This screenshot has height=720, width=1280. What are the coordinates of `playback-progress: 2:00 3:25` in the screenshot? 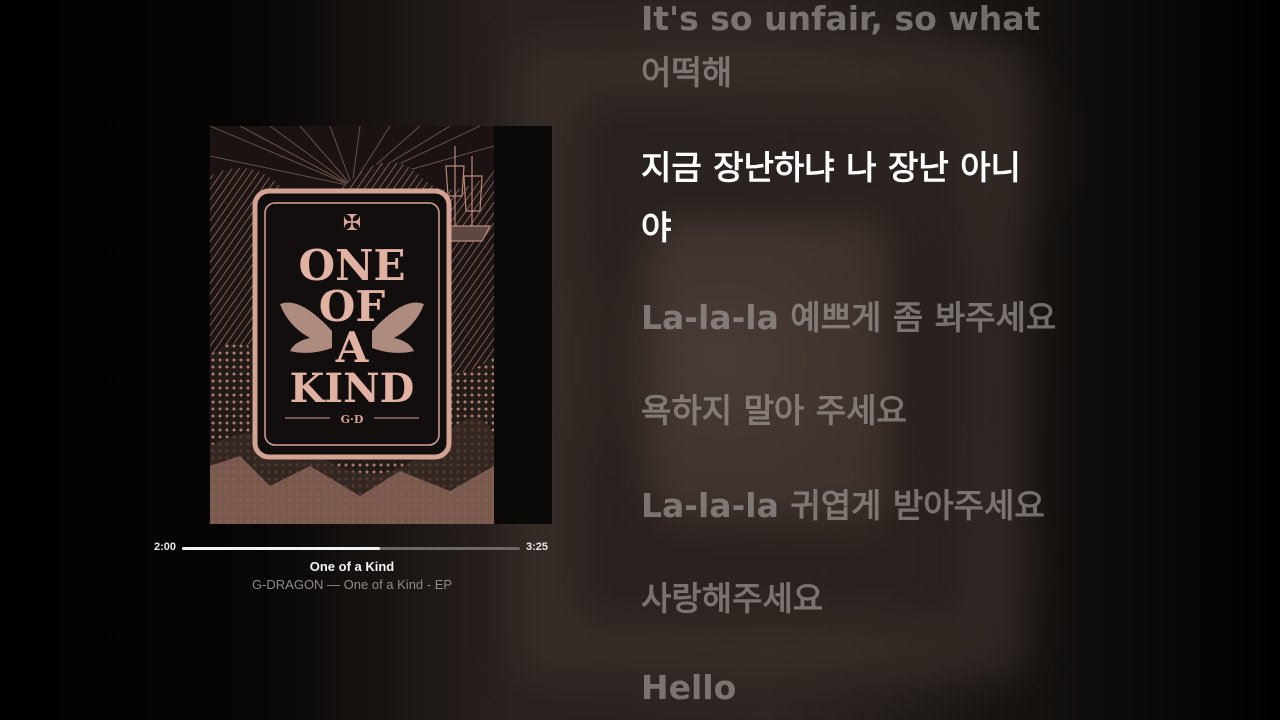 It's located at (350, 548).